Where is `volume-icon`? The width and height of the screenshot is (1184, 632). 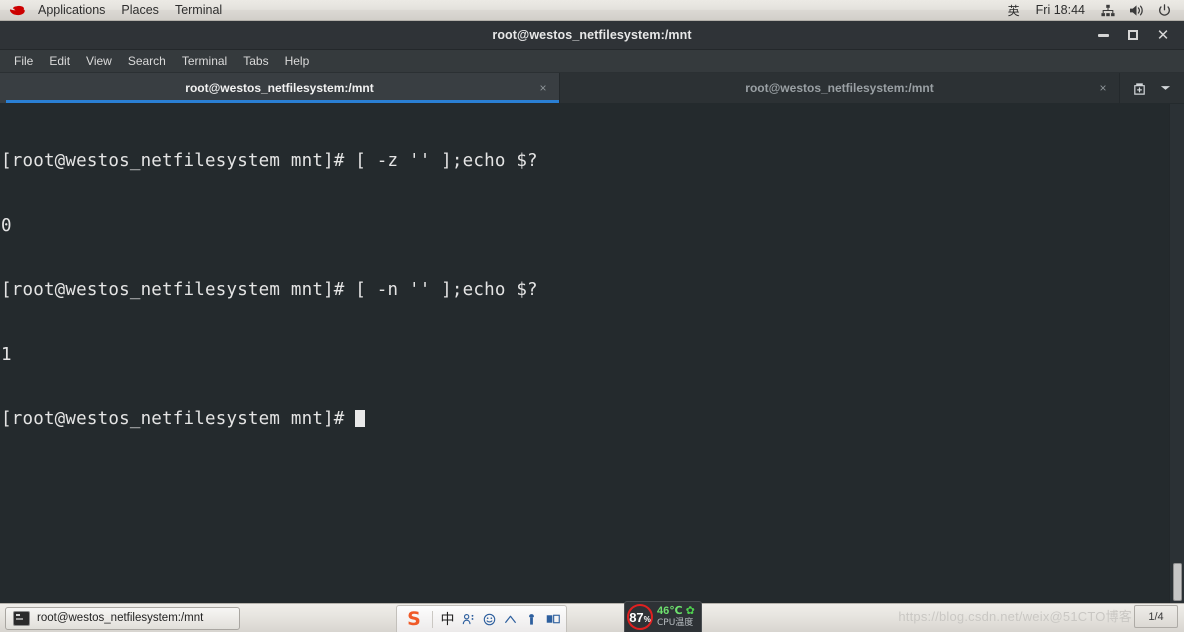 volume-icon is located at coordinates (1136, 10).